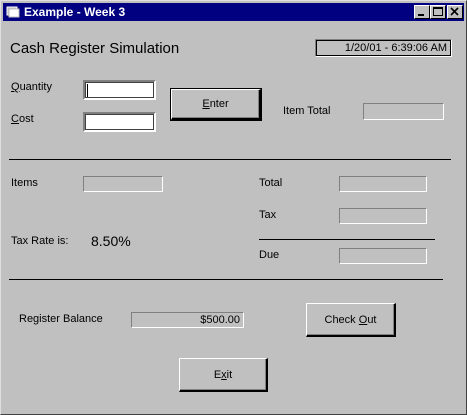 The height and width of the screenshot is (415, 467). Describe the element at coordinates (233, 12) in the screenshot. I see `title-bar: Example - Week 3` at that location.